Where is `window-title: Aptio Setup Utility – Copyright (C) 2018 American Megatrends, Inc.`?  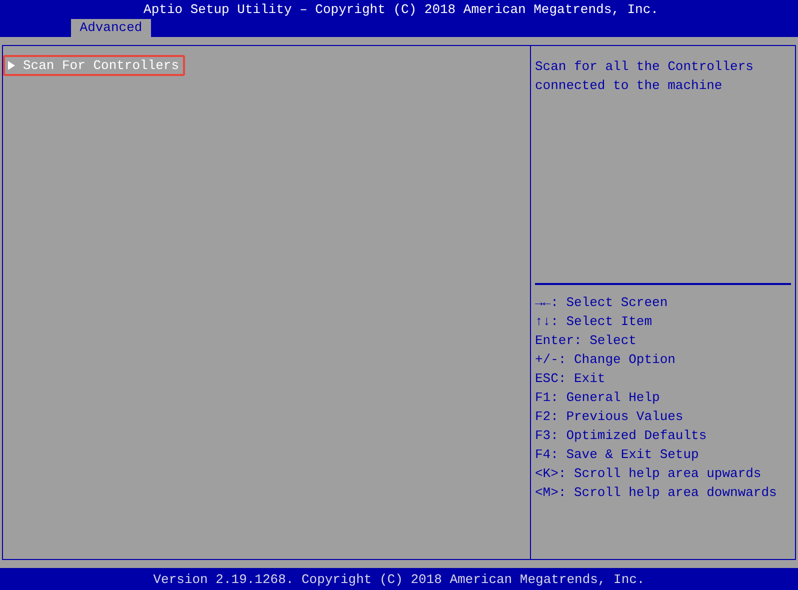
window-title: Aptio Setup Utility – Copyright (C) 2018 American Megatrends, Inc. is located at coordinates (401, 9).